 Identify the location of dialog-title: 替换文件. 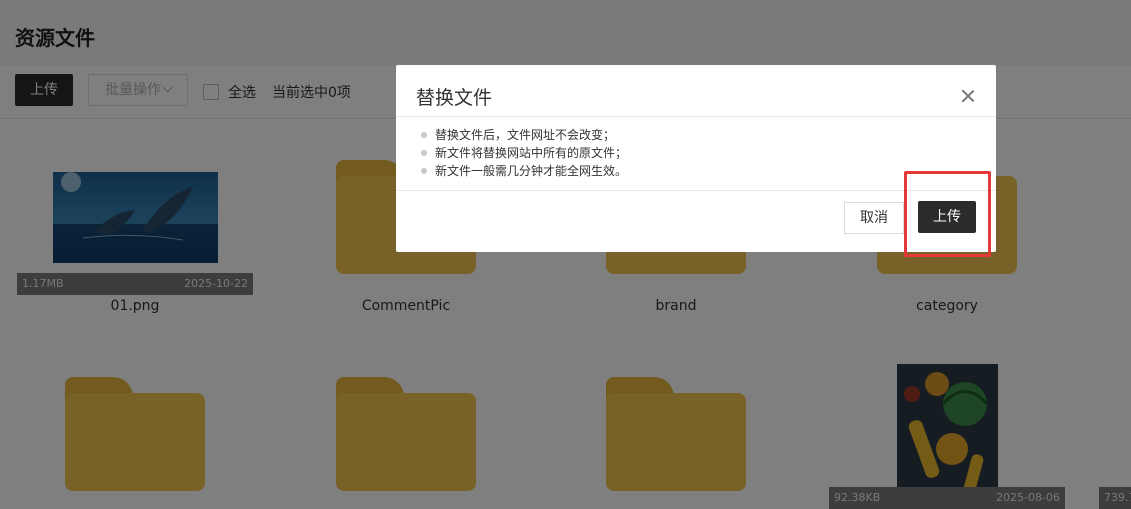
(454, 98).